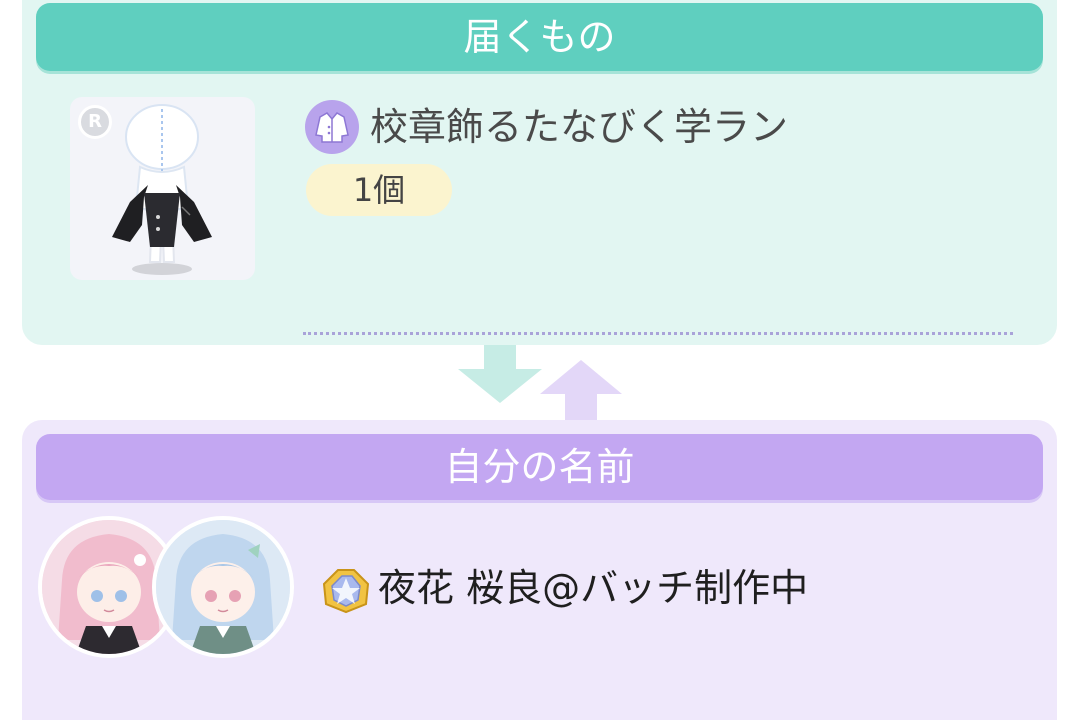 Image resolution: width=1080 pixels, height=720 pixels. What do you see at coordinates (658, 333) in the screenshot?
I see `dotted-divider` at bounding box center [658, 333].